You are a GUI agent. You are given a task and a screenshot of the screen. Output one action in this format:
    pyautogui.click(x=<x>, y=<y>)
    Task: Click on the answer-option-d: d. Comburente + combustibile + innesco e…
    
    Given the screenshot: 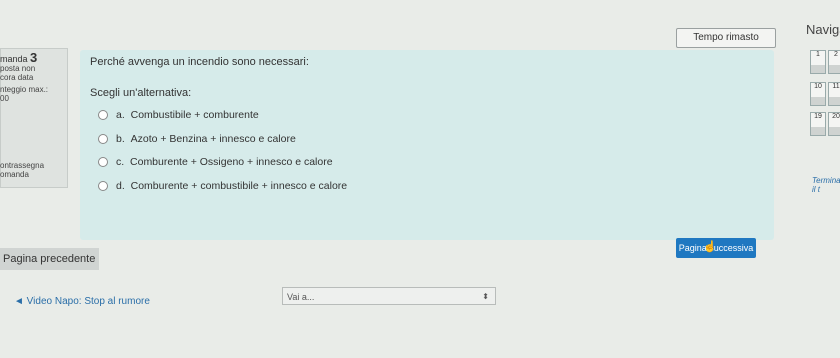 What is the action you would take?
    pyautogui.click(x=222, y=186)
    